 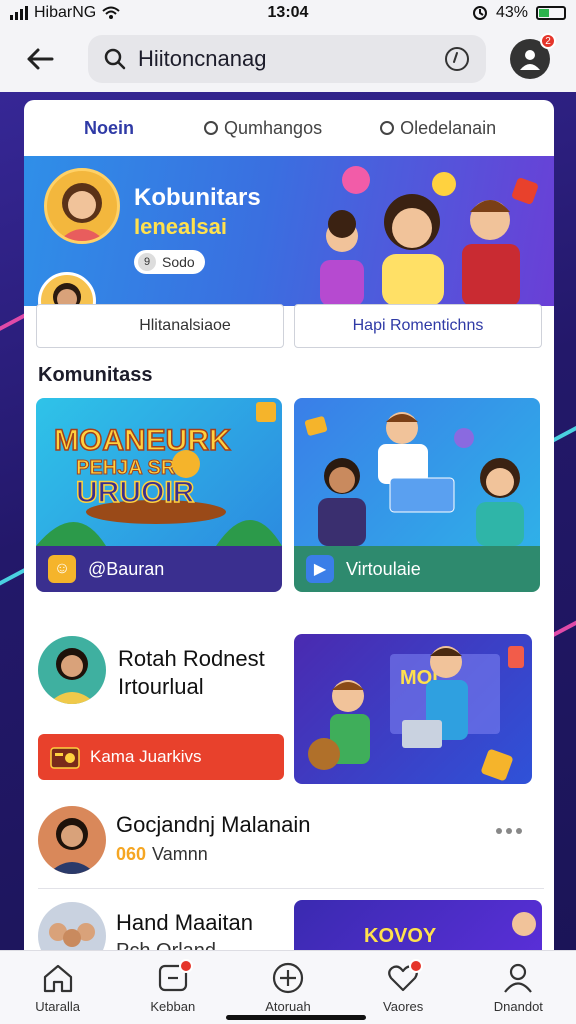 I want to click on logo-text-3: URUOIR, so click(x=135, y=492).